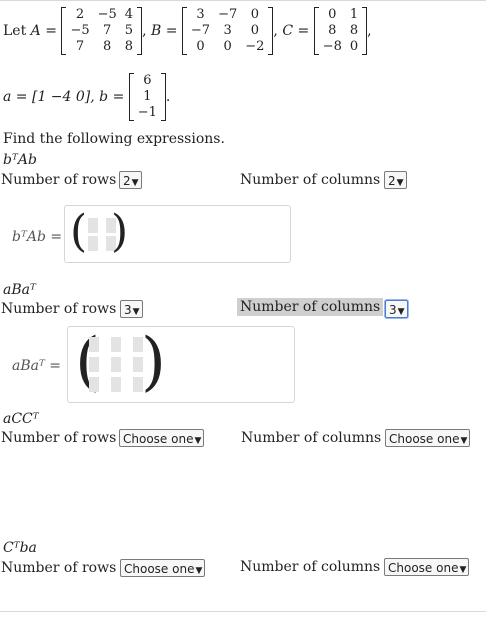 The image size is (486, 619). I want to click on problem-1-cols-select: 2▼, so click(395, 180).